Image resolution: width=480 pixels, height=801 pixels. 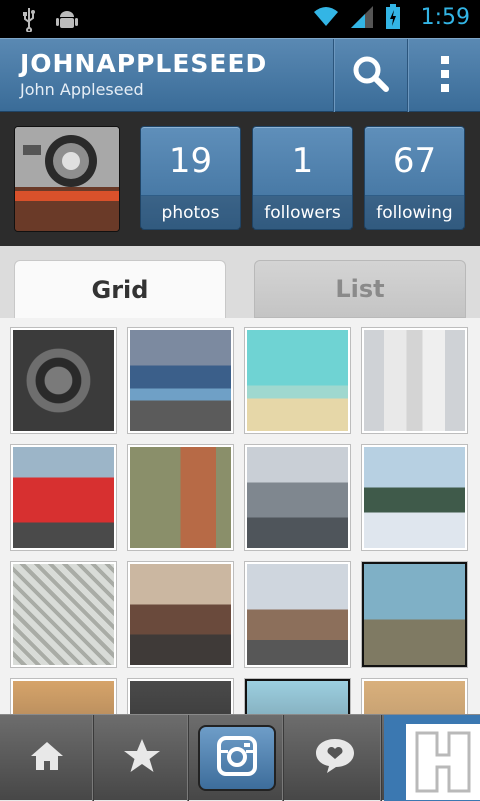 What do you see at coordinates (326, 17) in the screenshot?
I see `wifi-icon` at bounding box center [326, 17].